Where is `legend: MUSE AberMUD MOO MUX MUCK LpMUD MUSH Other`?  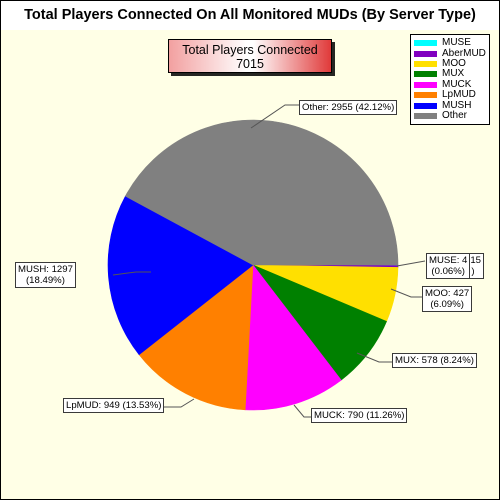
legend: MUSE AberMUD MOO MUX MUCK LpMUD MUSH Other is located at coordinates (450, 80).